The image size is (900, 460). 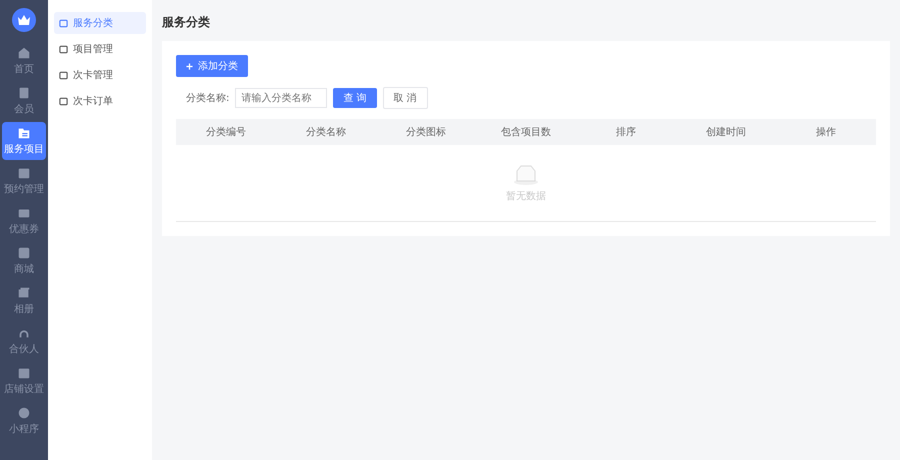 What do you see at coordinates (189, 66) in the screenshot?
I see `plus-icon` at bounding box center [189, 66].